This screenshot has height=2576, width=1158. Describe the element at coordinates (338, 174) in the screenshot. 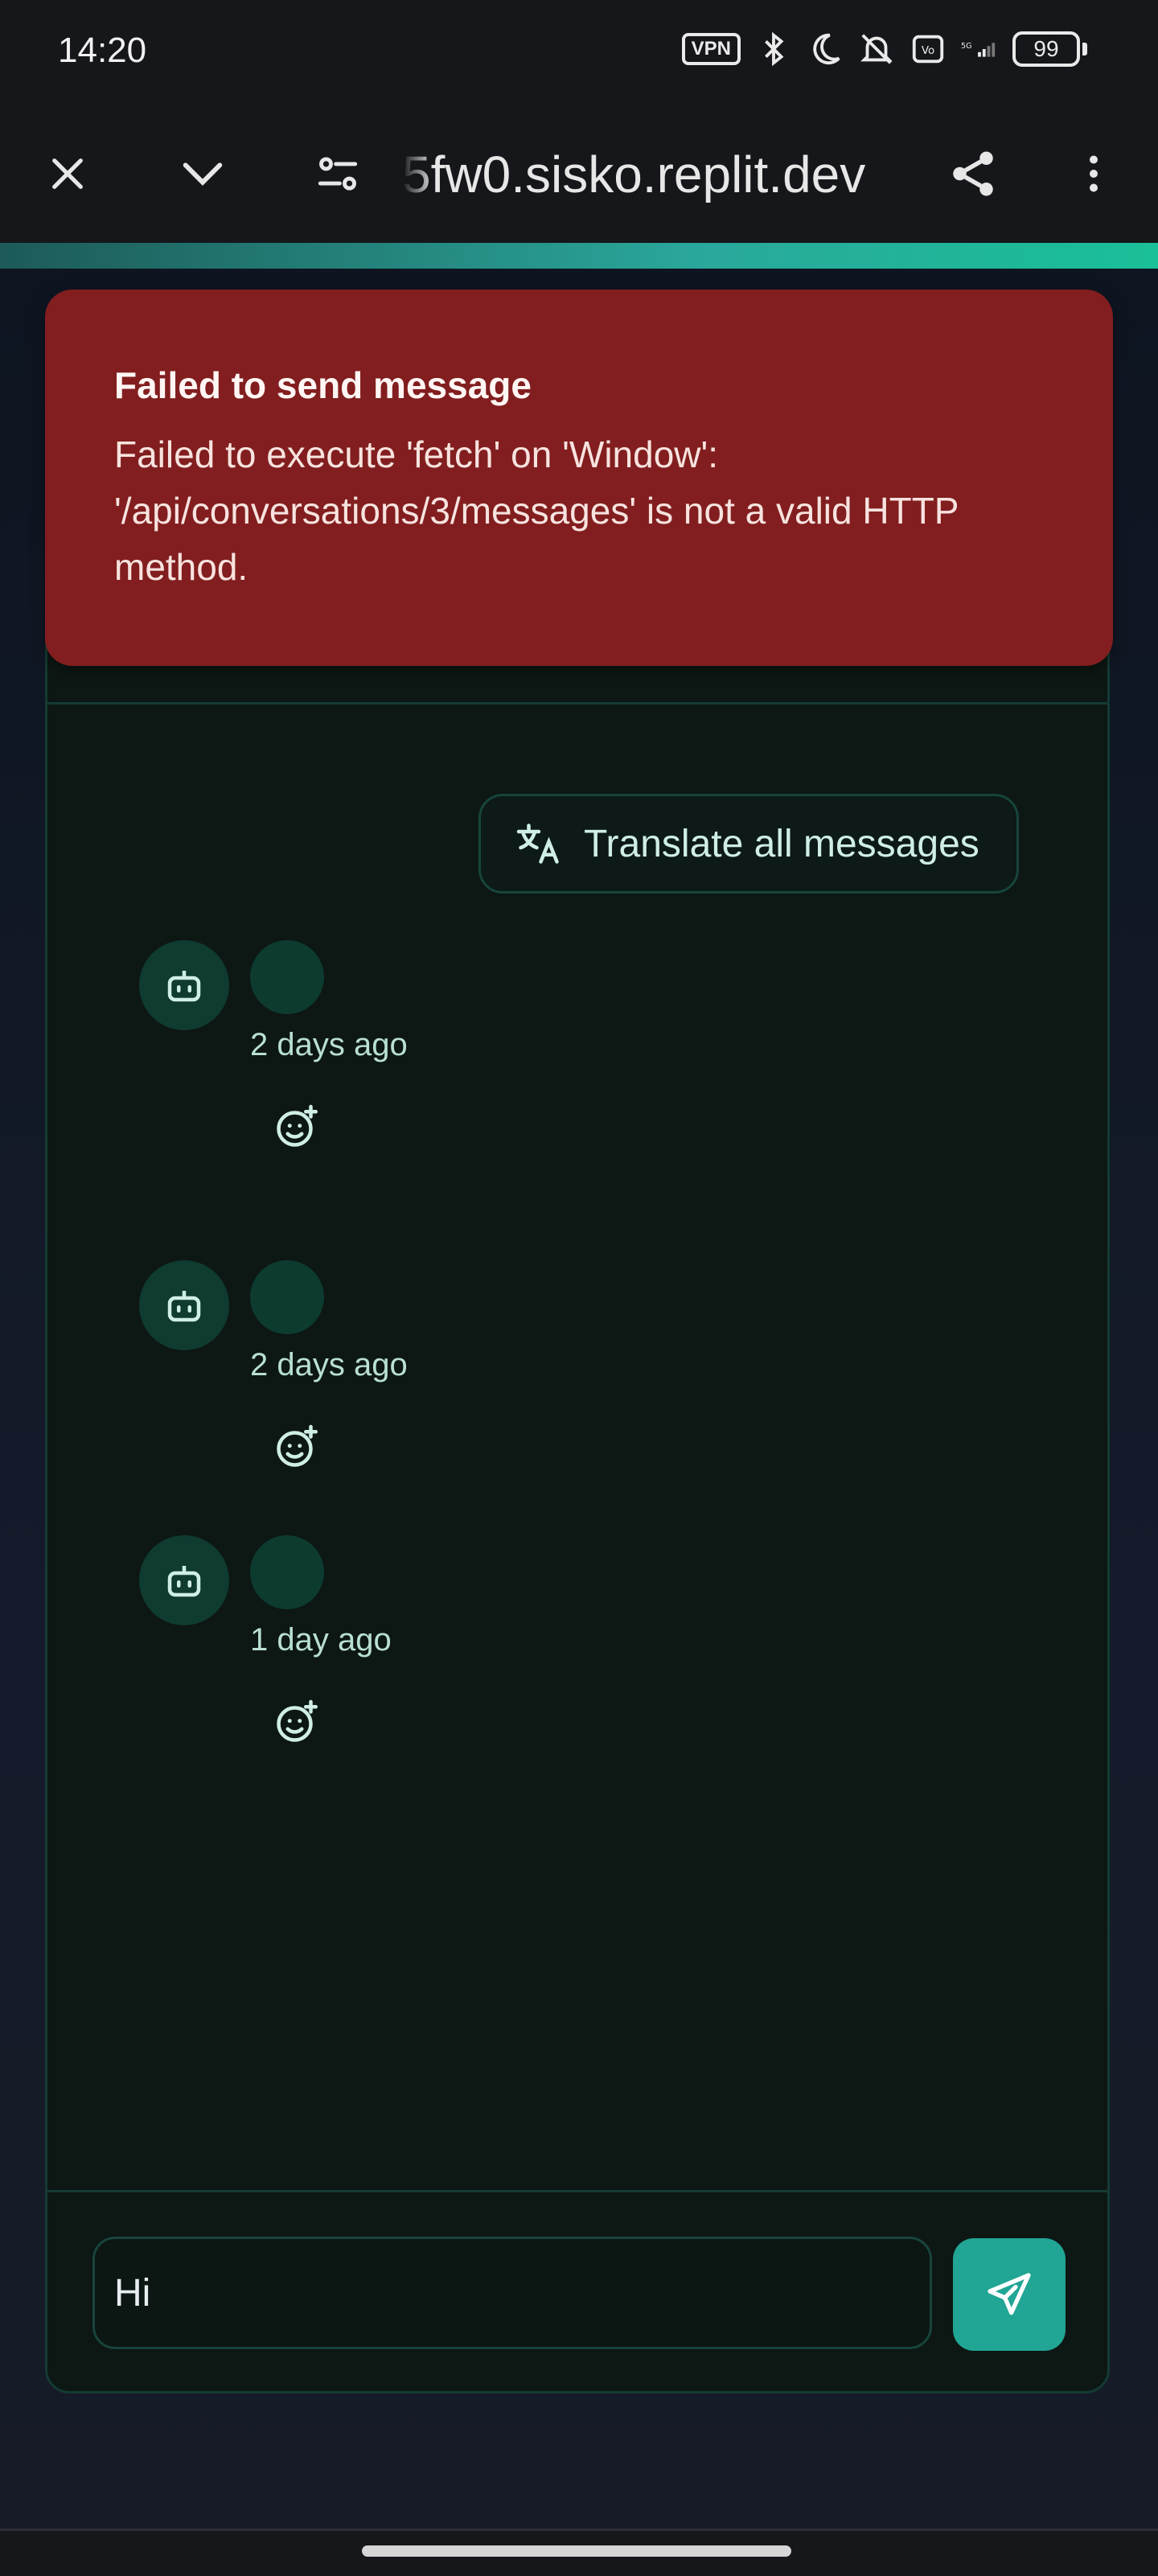

I see `site-settings-icon` at that location.